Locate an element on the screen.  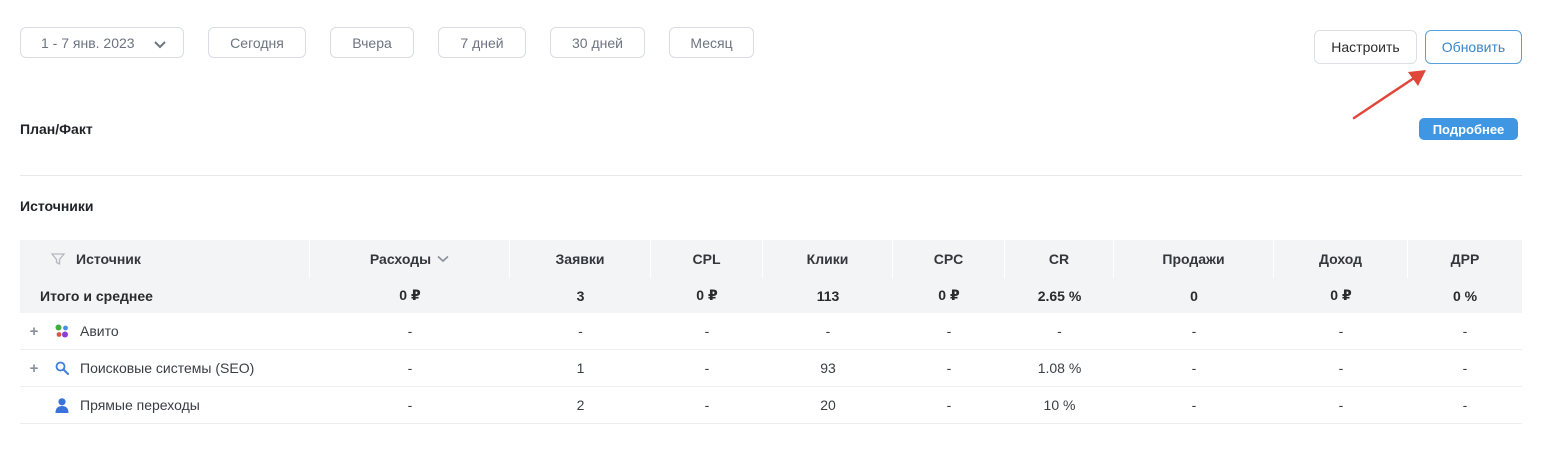
date-range-picker: 1 - 7 янв. 2023 is located at coordinates (102, 42).